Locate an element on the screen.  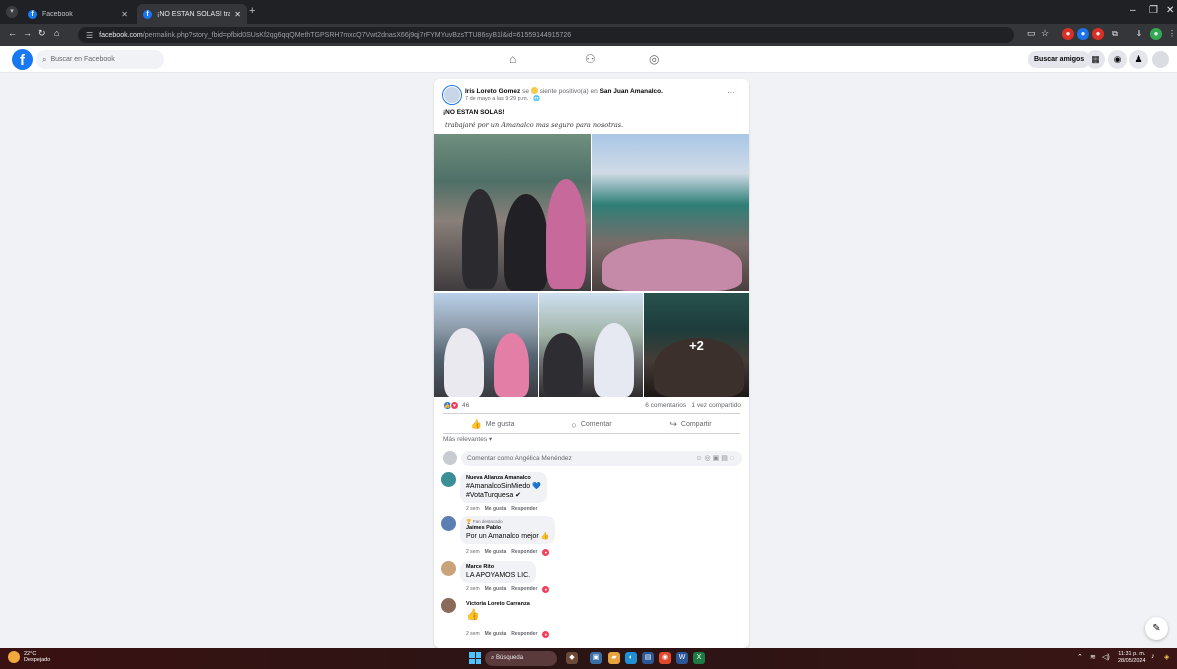
comment-text: #VotaTurquesa ✔ is located at coordinates (494, 495).